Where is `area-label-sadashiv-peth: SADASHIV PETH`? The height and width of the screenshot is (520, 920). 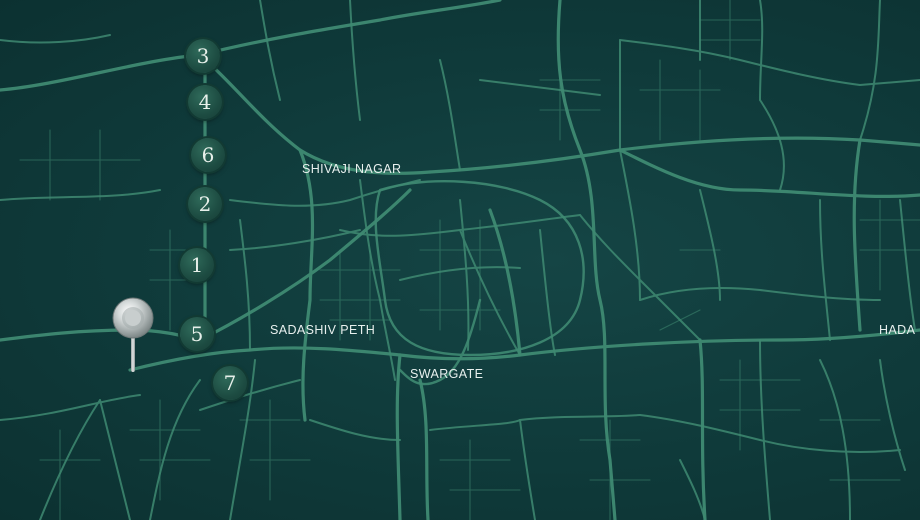
area-label-sadashiv-peth: SADASHIV PETH is located at coordinates (323, 330).